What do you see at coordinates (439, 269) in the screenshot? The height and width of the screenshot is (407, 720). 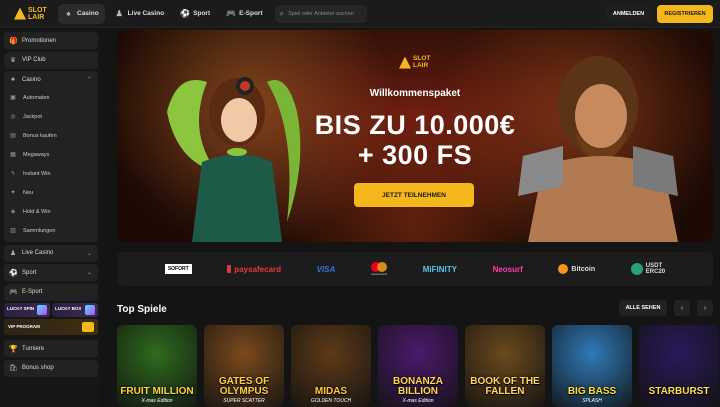 I see `mifinity-logo: MiFINITY` at bounding box center [439, 269].